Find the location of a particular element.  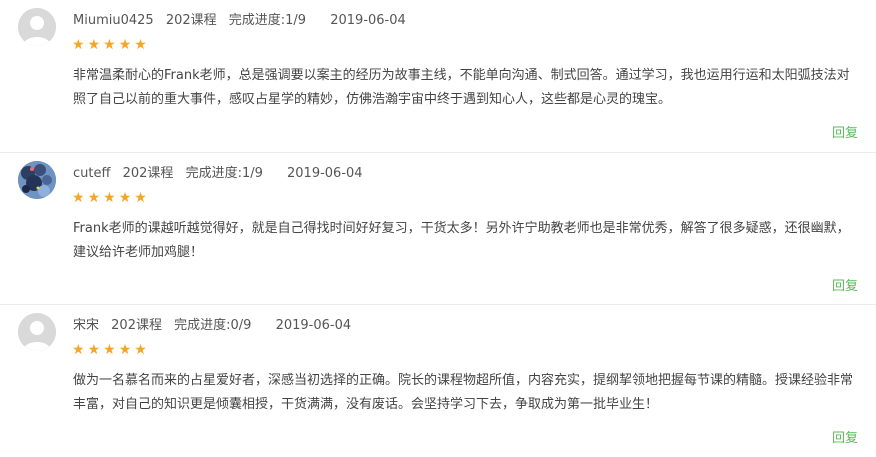

username: Miumiu0425 is located at coordinates (113, 20).